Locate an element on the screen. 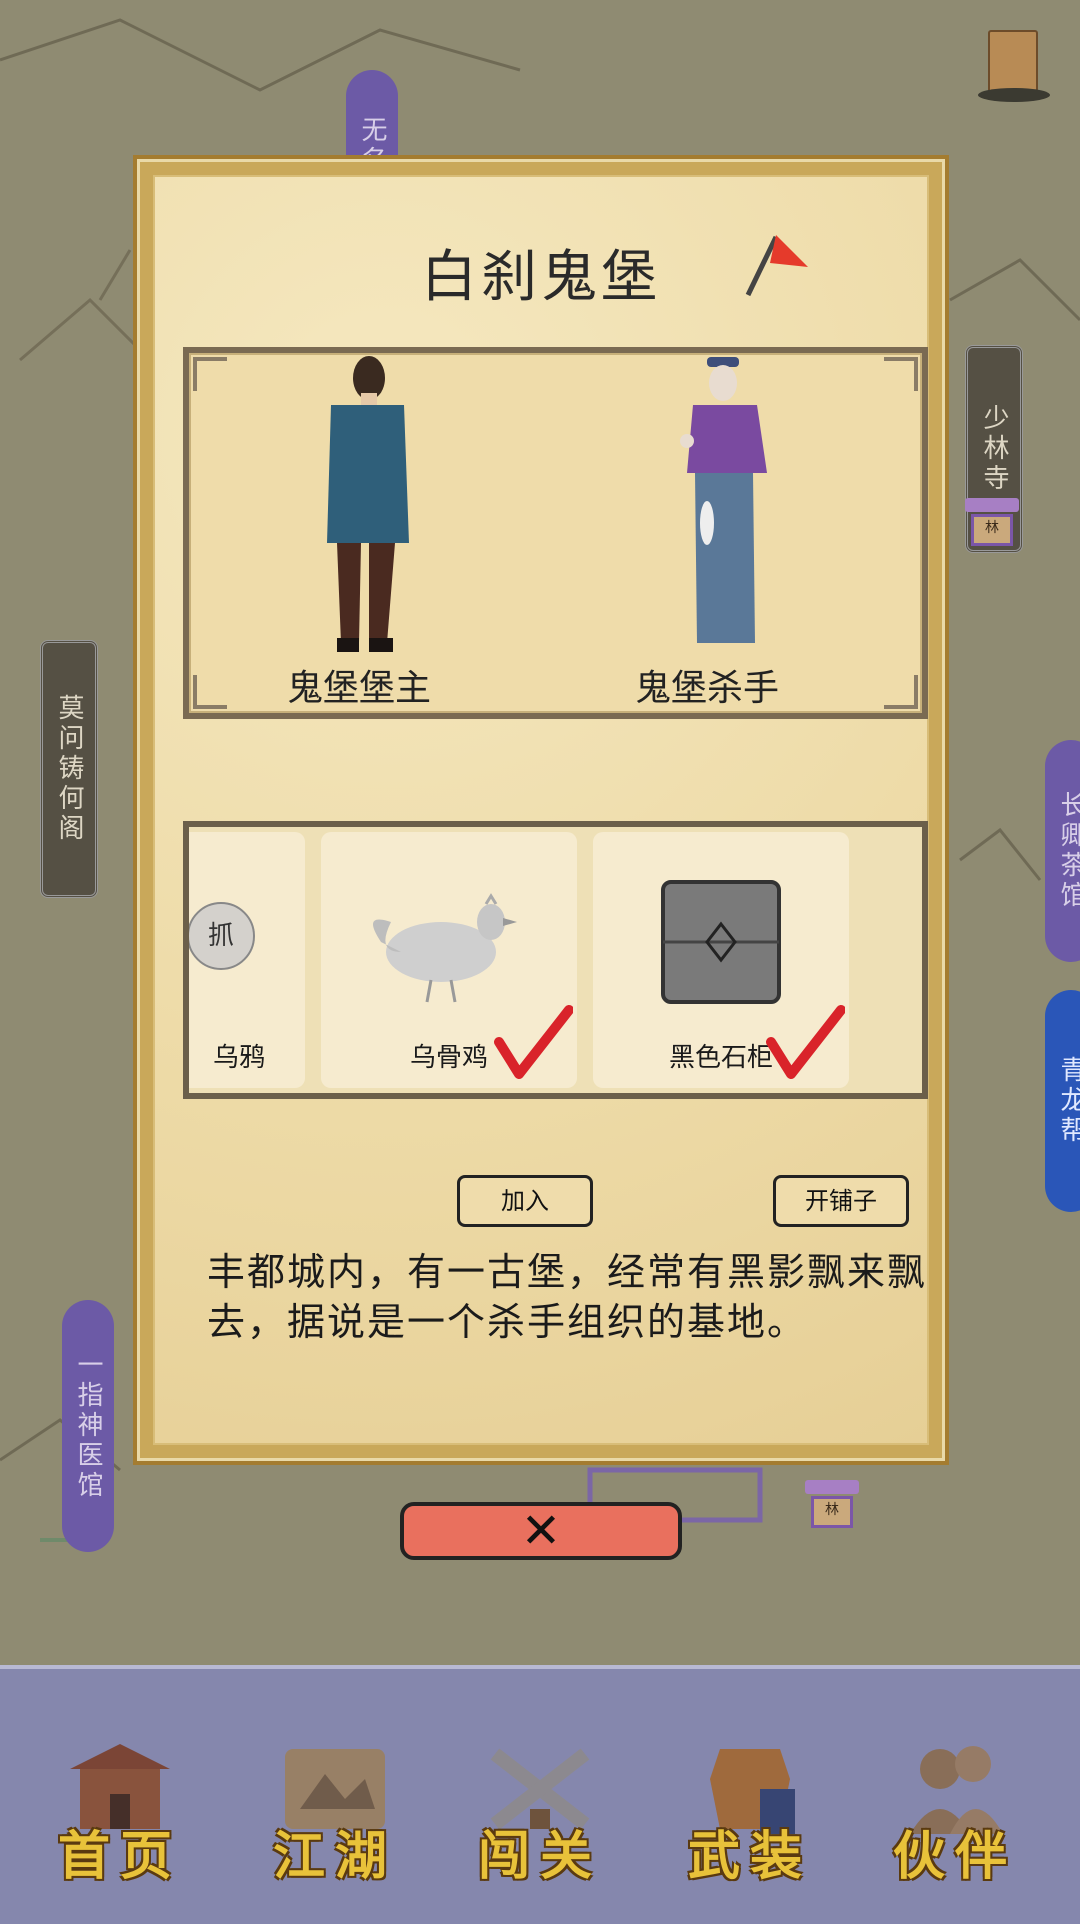 The height and width of the screenshot is (1924, 1080). open-shop-button: 开铺子 is located at coordinates (841, 1201).